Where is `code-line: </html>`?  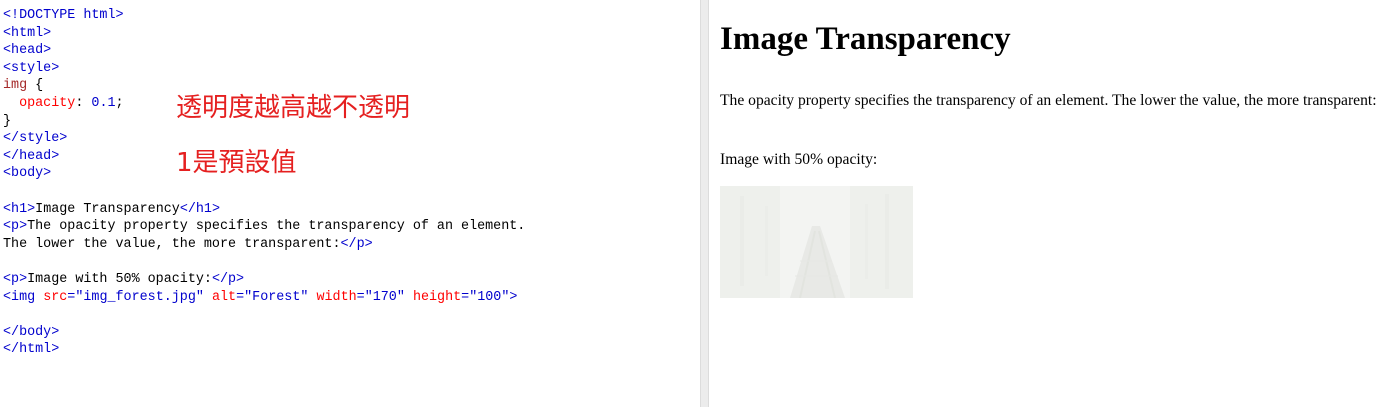 code-line: </html> is located at coordinates (264, 350).